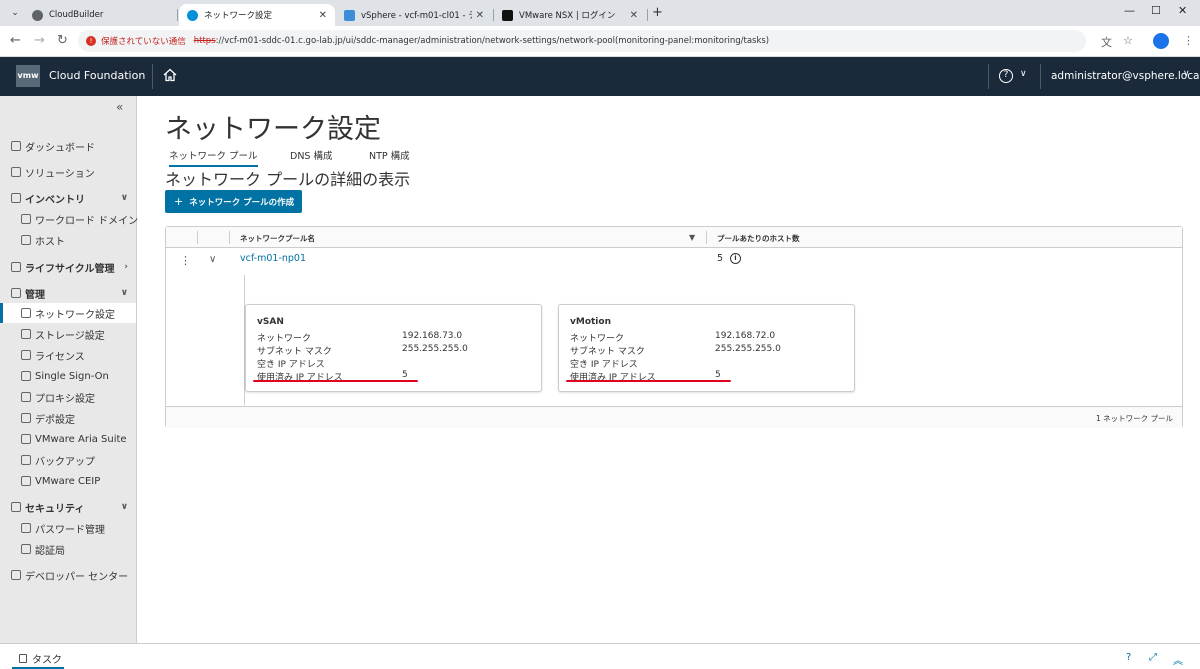  I want to click on sidebar-item: ネットワーク設定, so click(68, 313).